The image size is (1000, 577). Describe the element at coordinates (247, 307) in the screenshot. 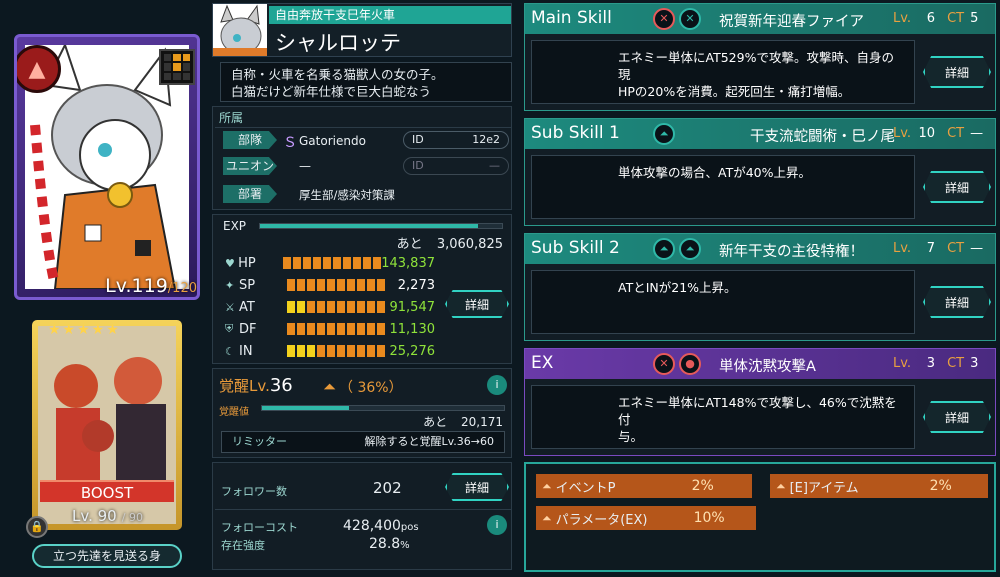

I see `stat-label: AT` at that location.